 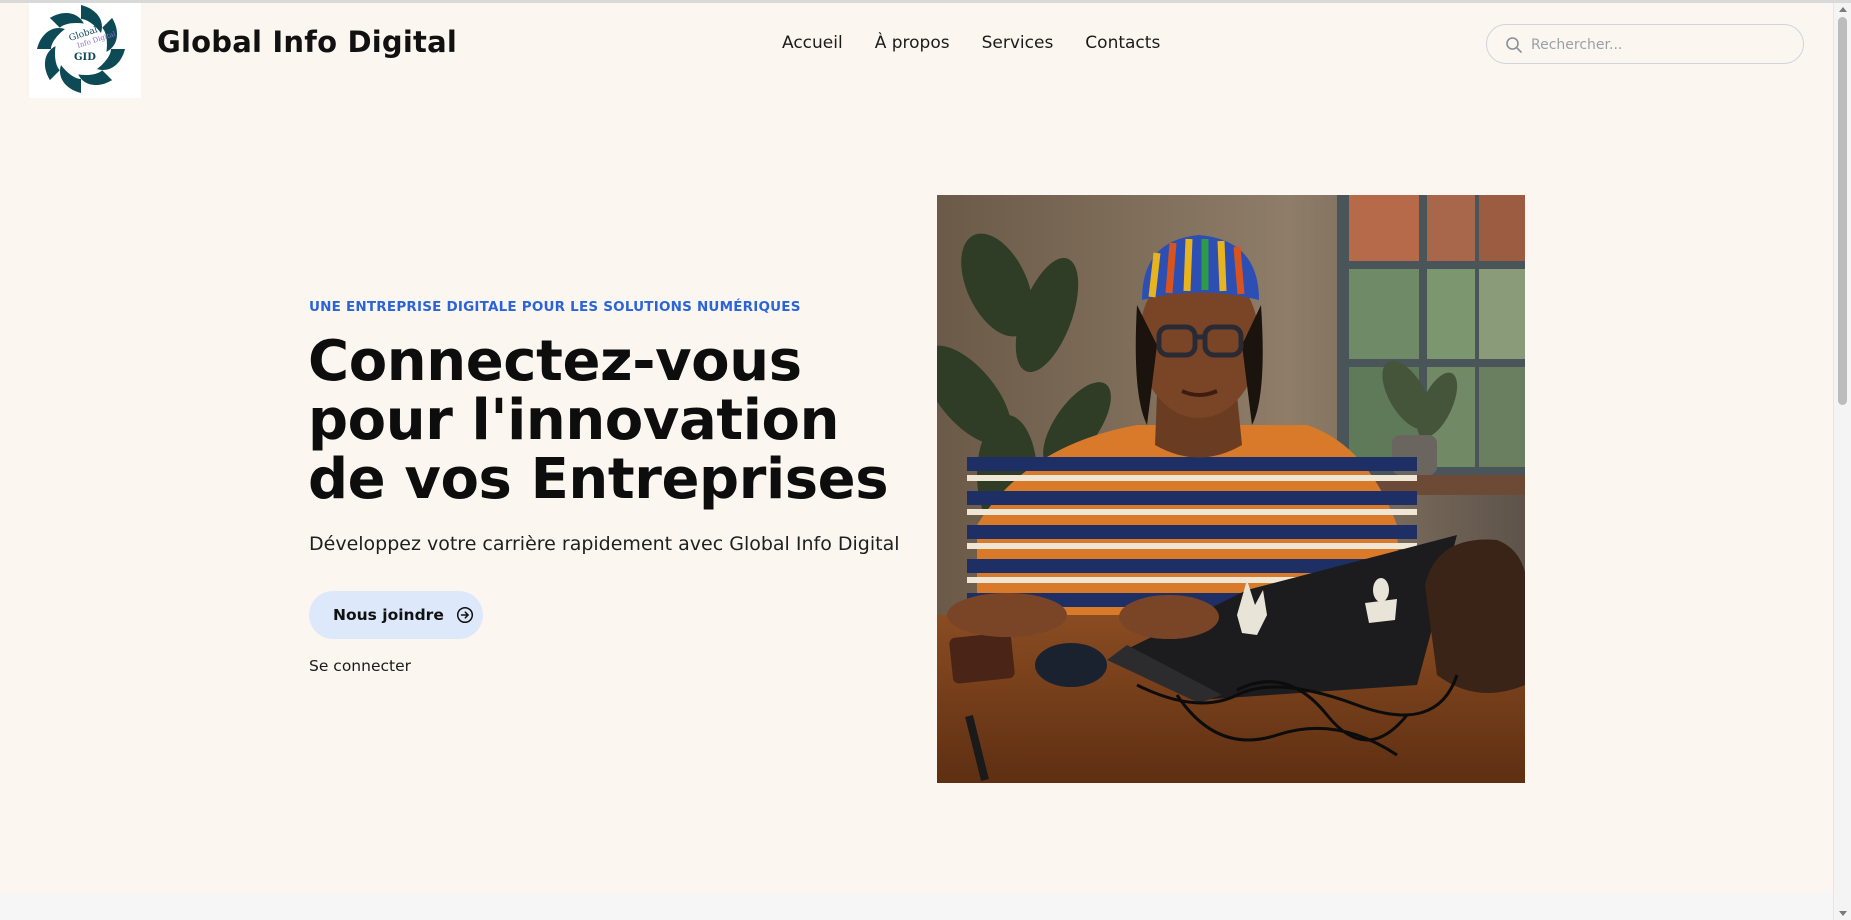 I want to click on logo: Global Info Digital GID, so click(x=85, y=50).